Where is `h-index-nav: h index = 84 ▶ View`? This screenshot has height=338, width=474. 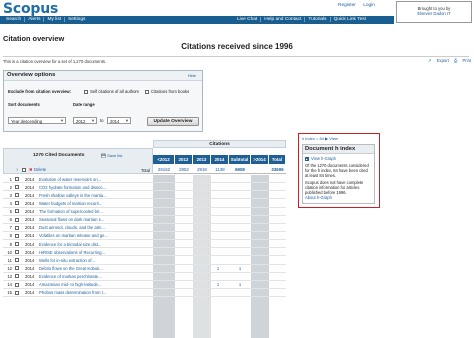 h-index-nav: h index = 84 ▶ View is located at coordinates (320, 138).